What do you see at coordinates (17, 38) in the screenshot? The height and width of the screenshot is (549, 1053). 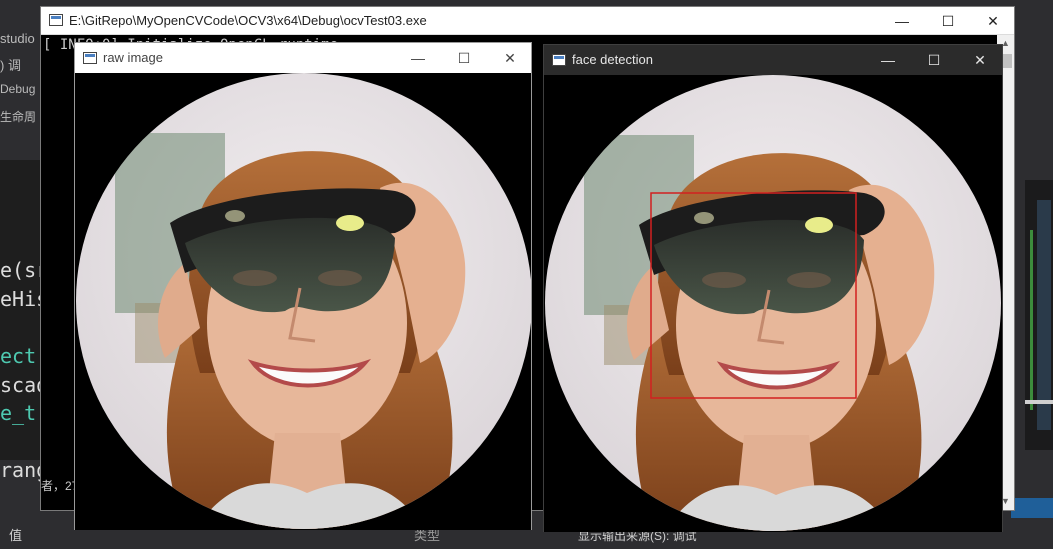 I see `ide-menu-fragment: studio` at bounding box center [17, 38].